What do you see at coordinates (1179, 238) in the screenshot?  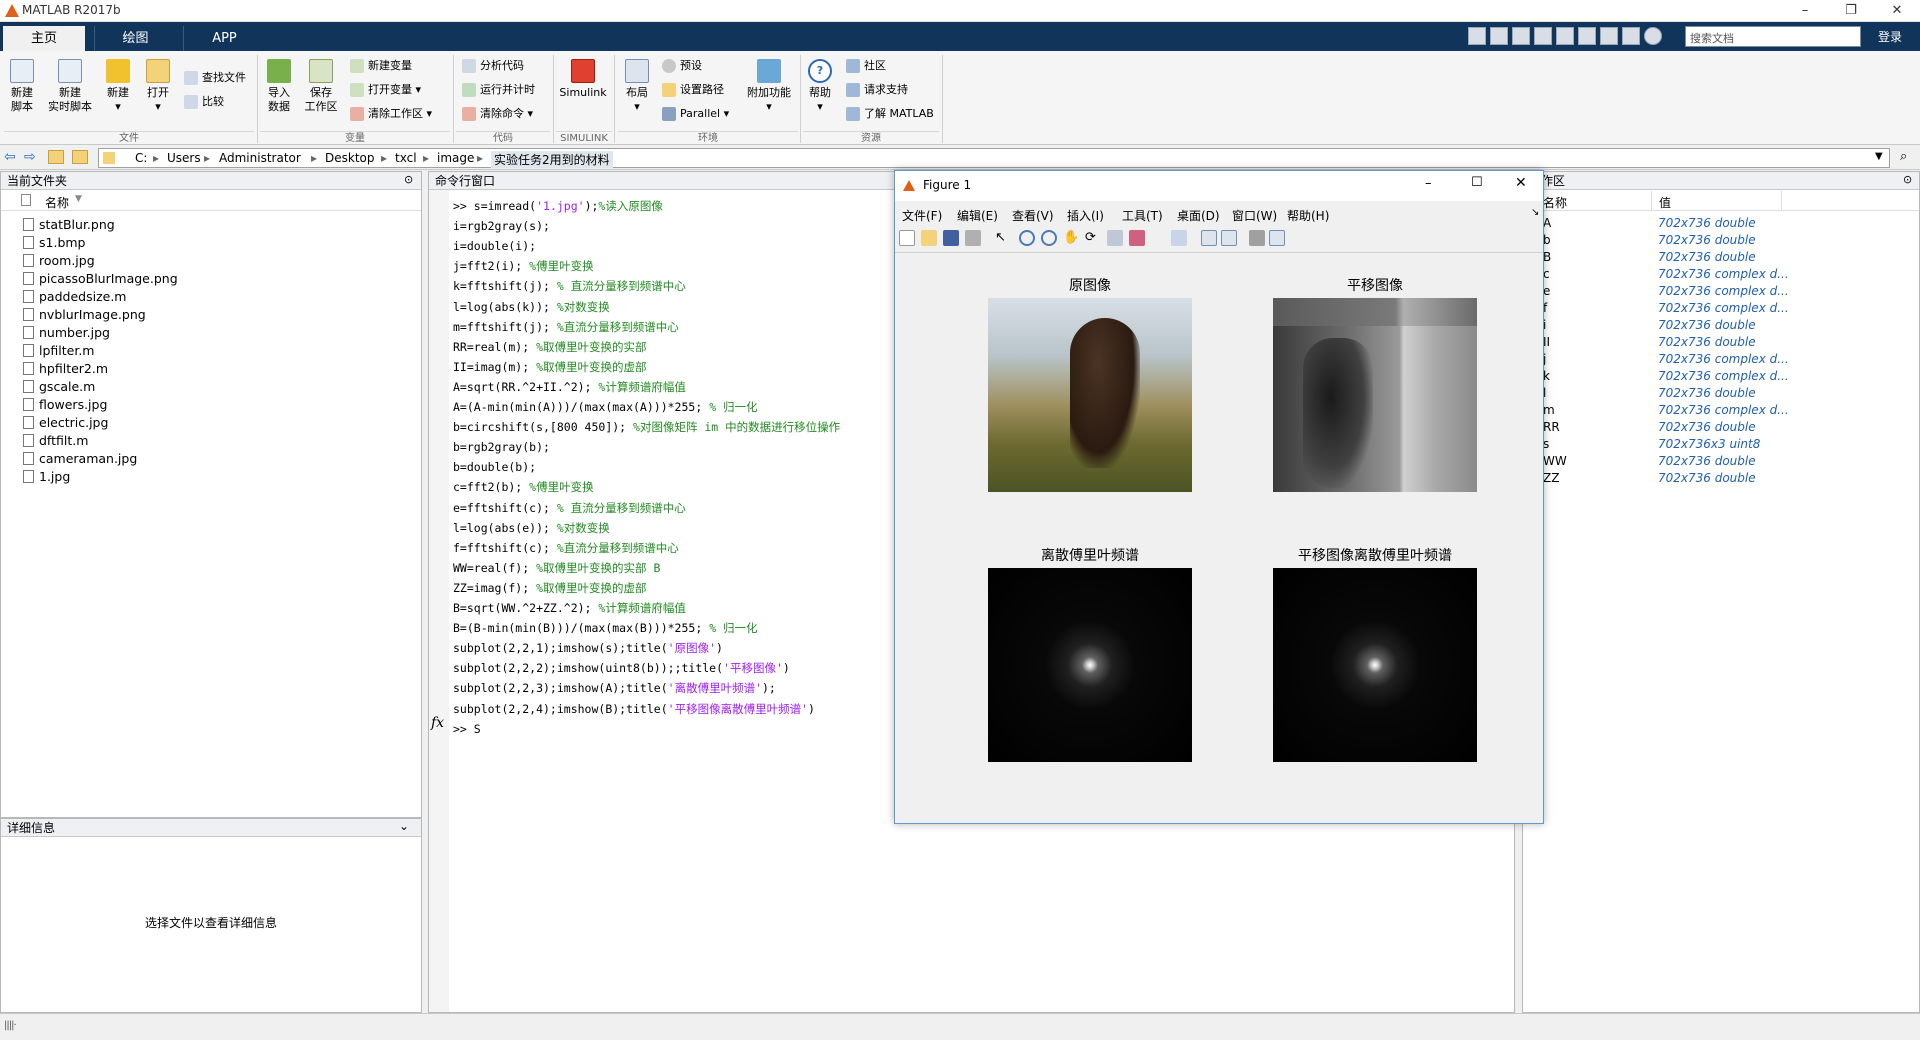 I see `link-icon` at bounding box center [1179, 238].